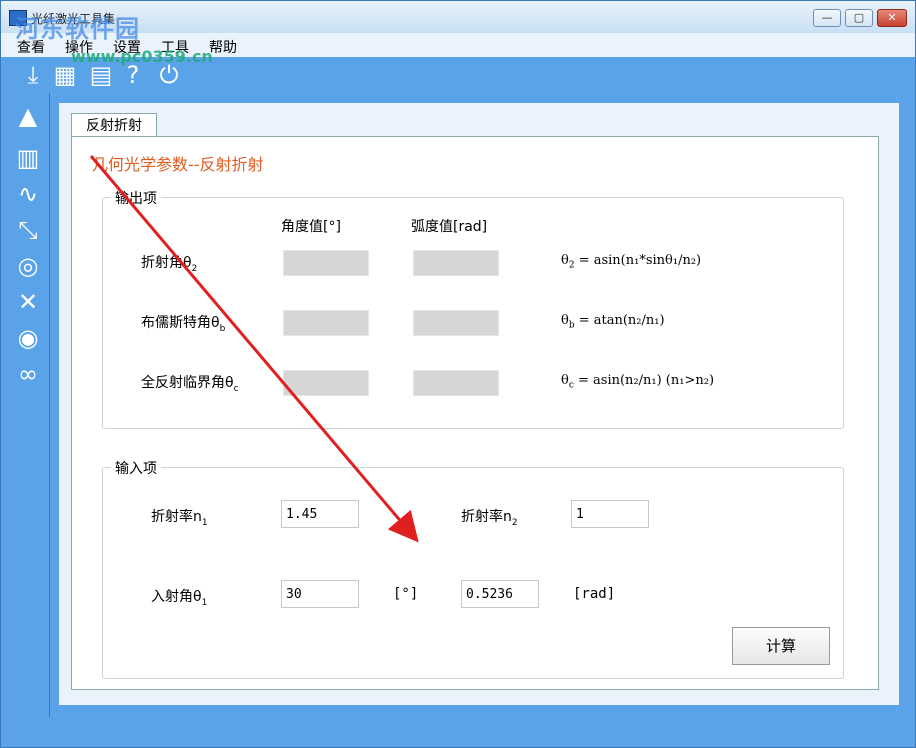 The height and width of the screenshot is (748, 916). I want to click on coupler-icon: ✕, so click(28, 302).